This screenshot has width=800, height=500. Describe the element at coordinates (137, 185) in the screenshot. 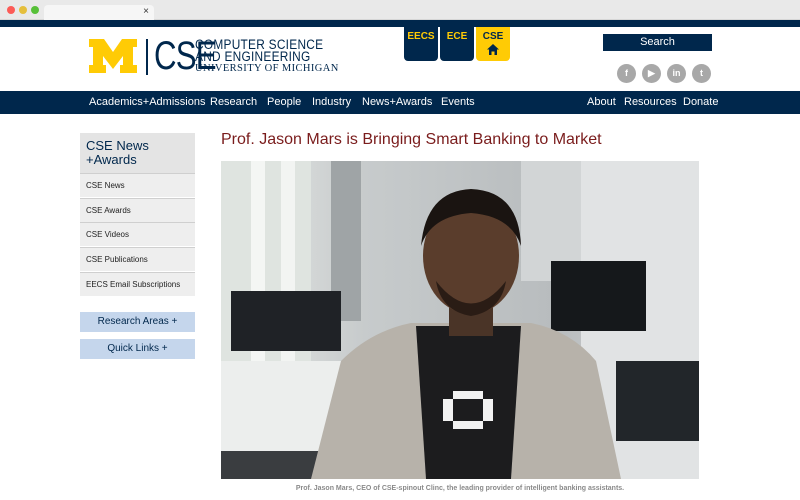

I see `sidebar-item-cse-news: CSE News` at that location.